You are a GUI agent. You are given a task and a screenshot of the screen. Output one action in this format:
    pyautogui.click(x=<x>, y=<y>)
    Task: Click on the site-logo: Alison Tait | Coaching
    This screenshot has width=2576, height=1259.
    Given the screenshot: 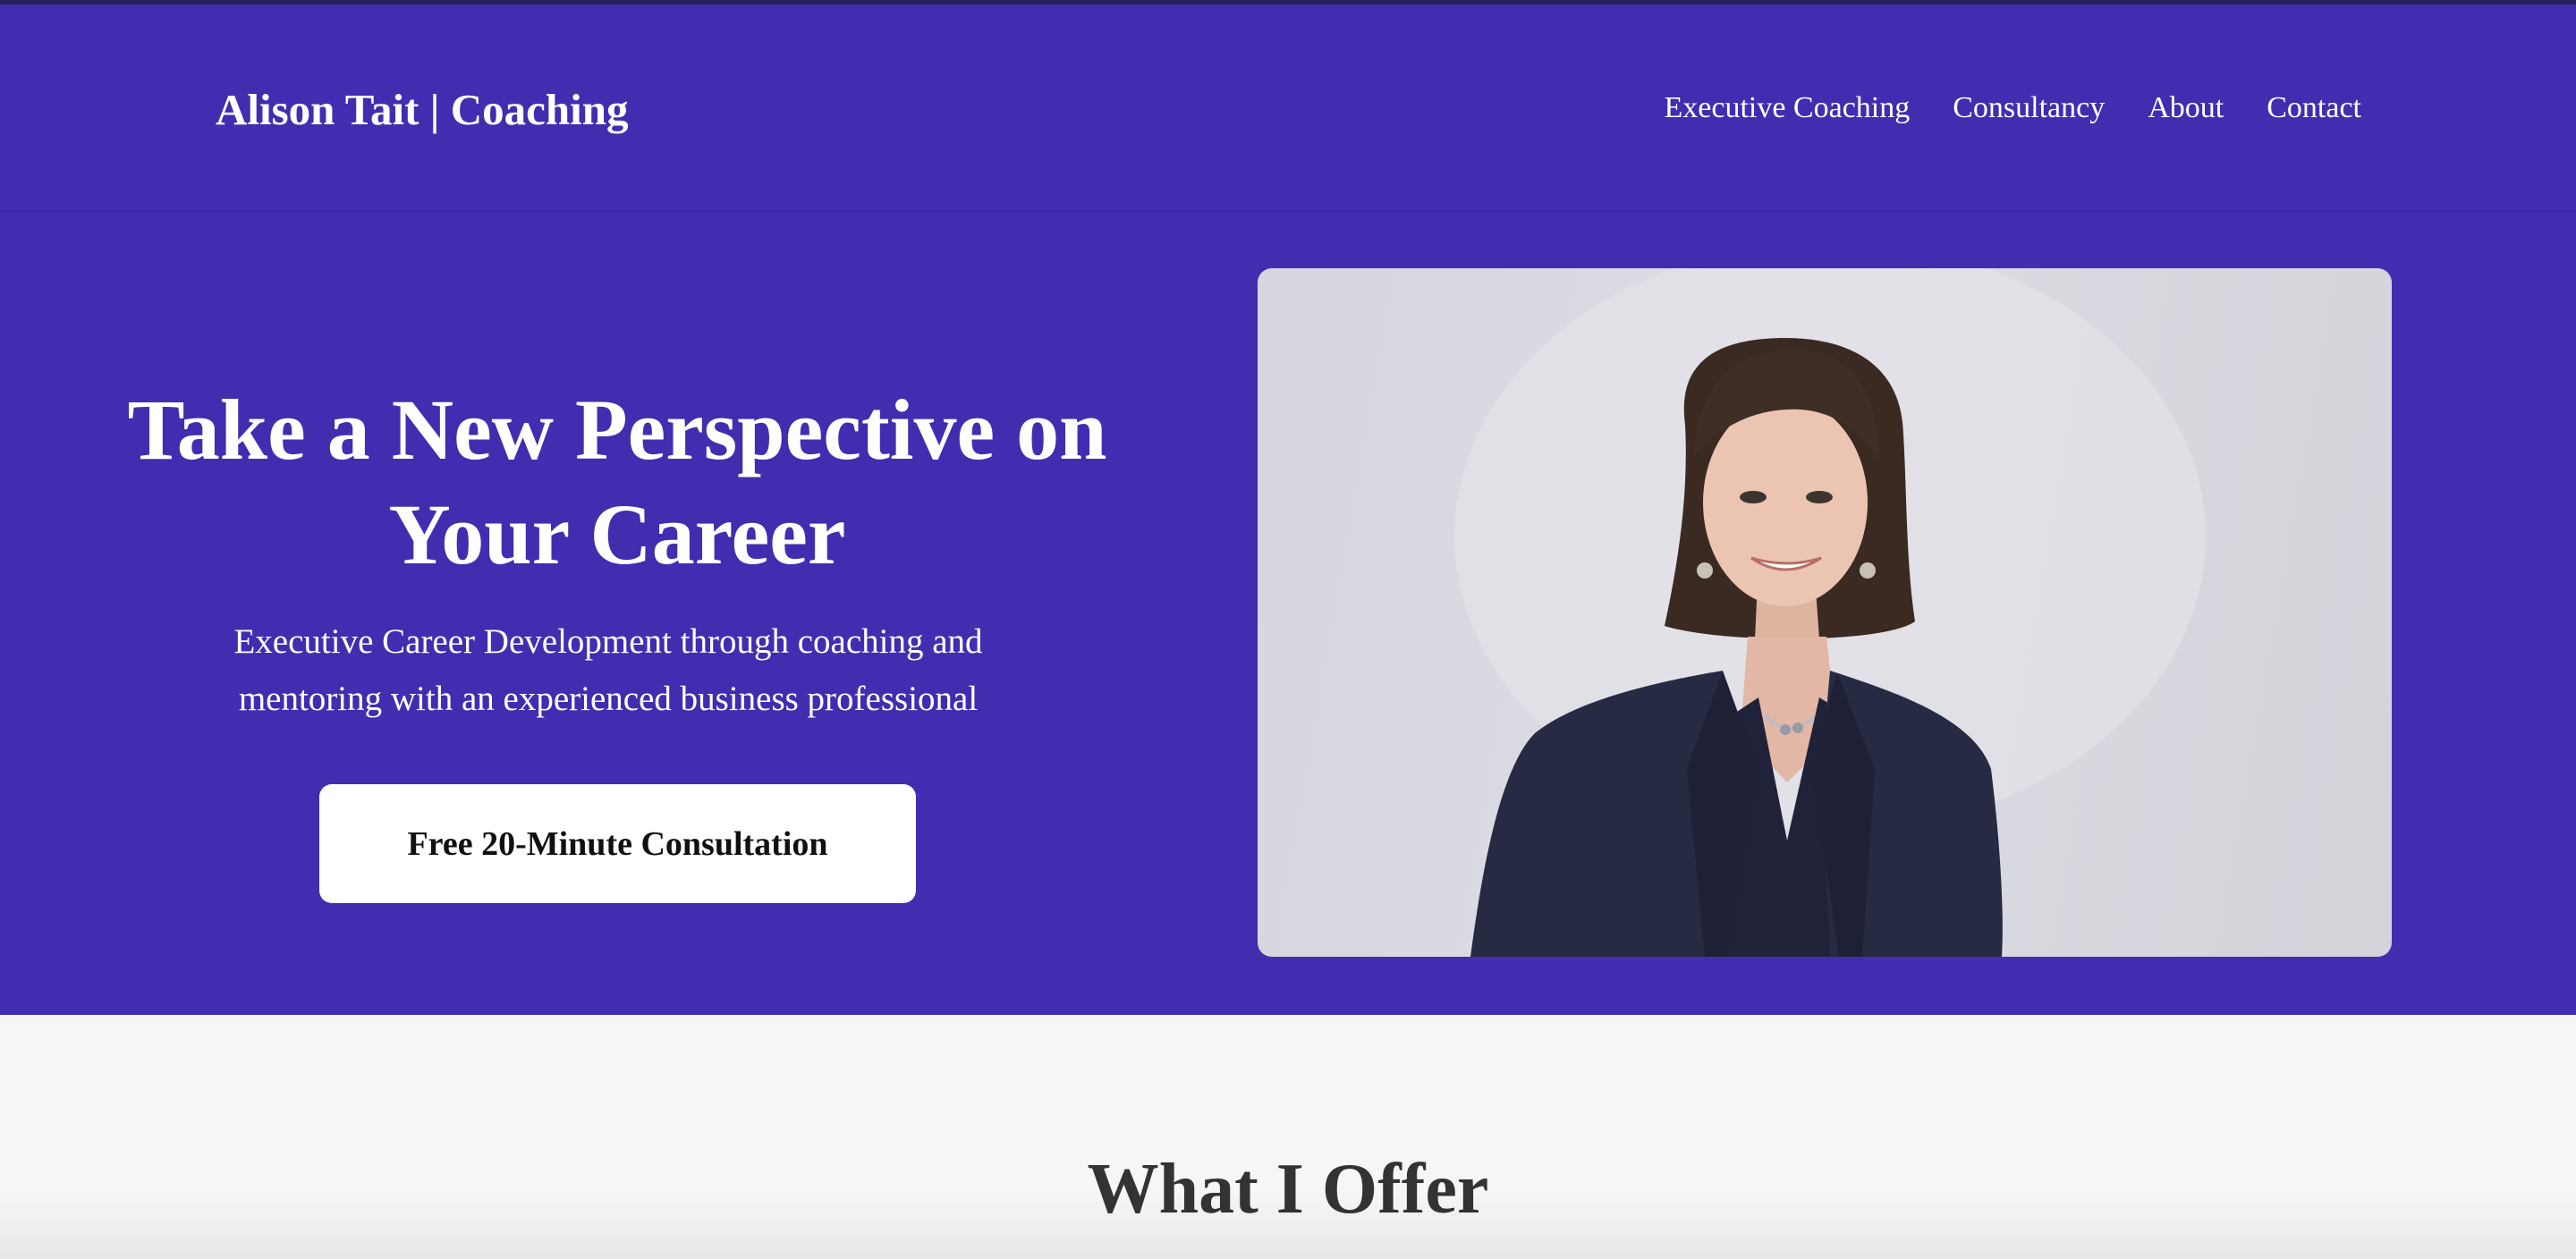 What is the action you would take?
    pyautogui.click(x=422, y=110)
    